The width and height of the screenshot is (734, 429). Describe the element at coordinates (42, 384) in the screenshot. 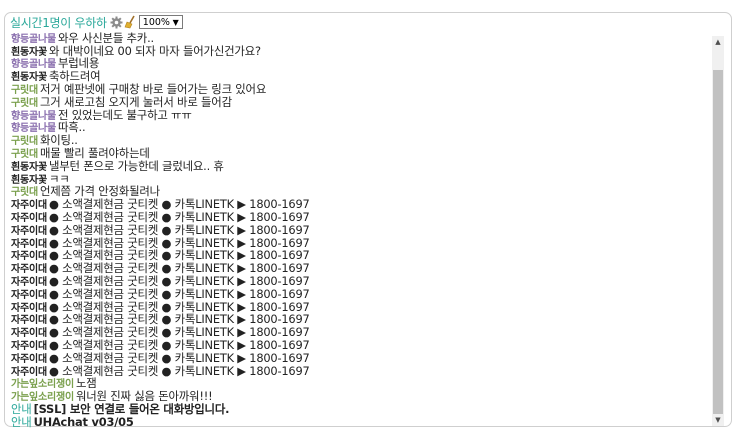

I see `message-nick: 가는잎소리쟁이` at that location.